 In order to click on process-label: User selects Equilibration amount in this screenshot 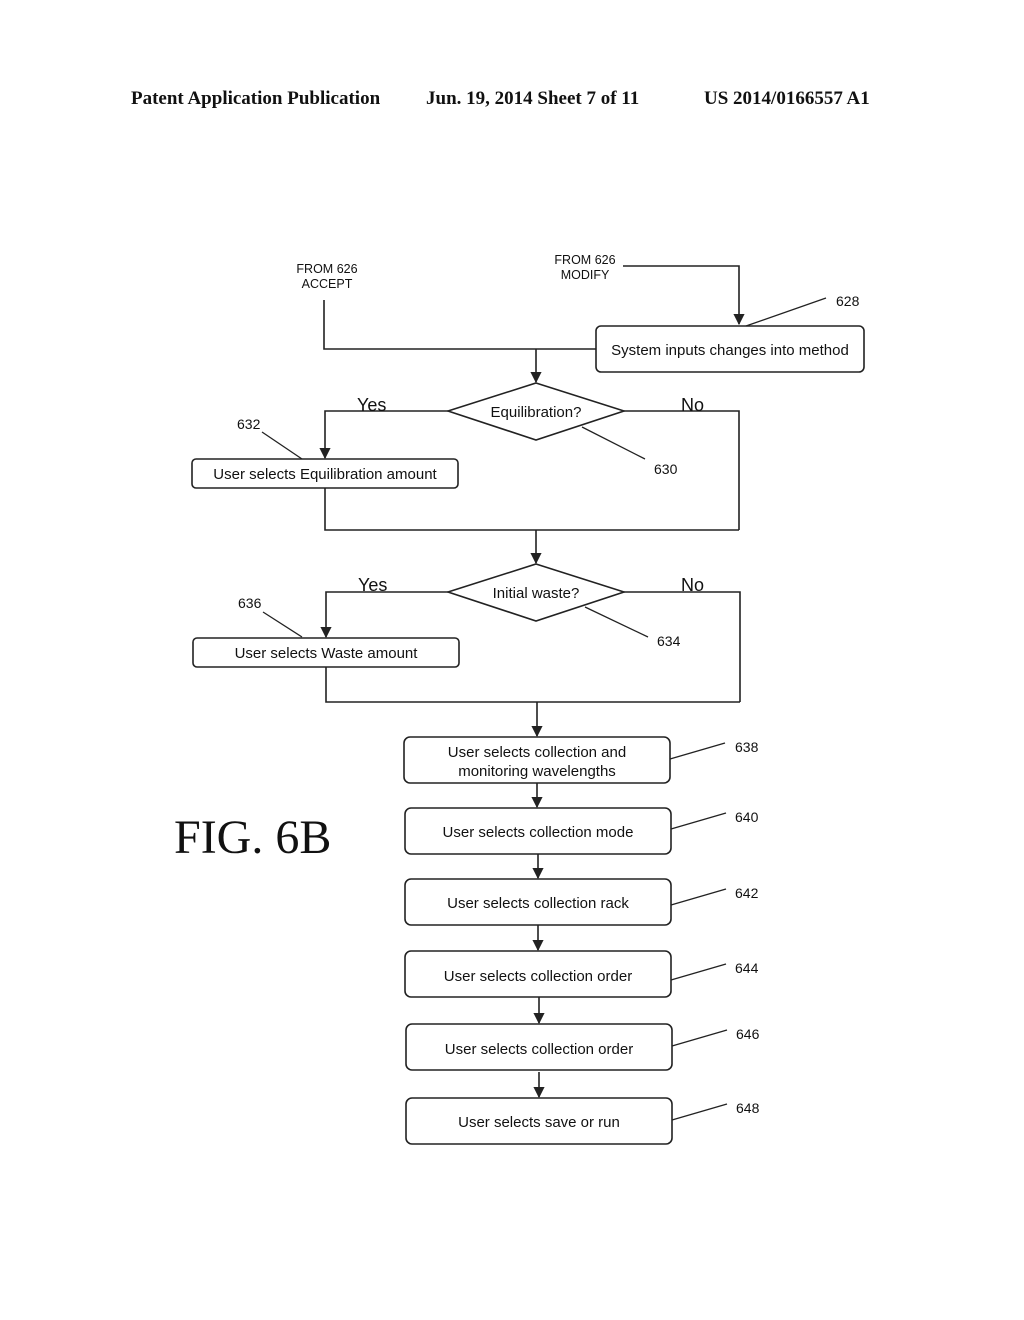, I will do `click(325, 474)`.